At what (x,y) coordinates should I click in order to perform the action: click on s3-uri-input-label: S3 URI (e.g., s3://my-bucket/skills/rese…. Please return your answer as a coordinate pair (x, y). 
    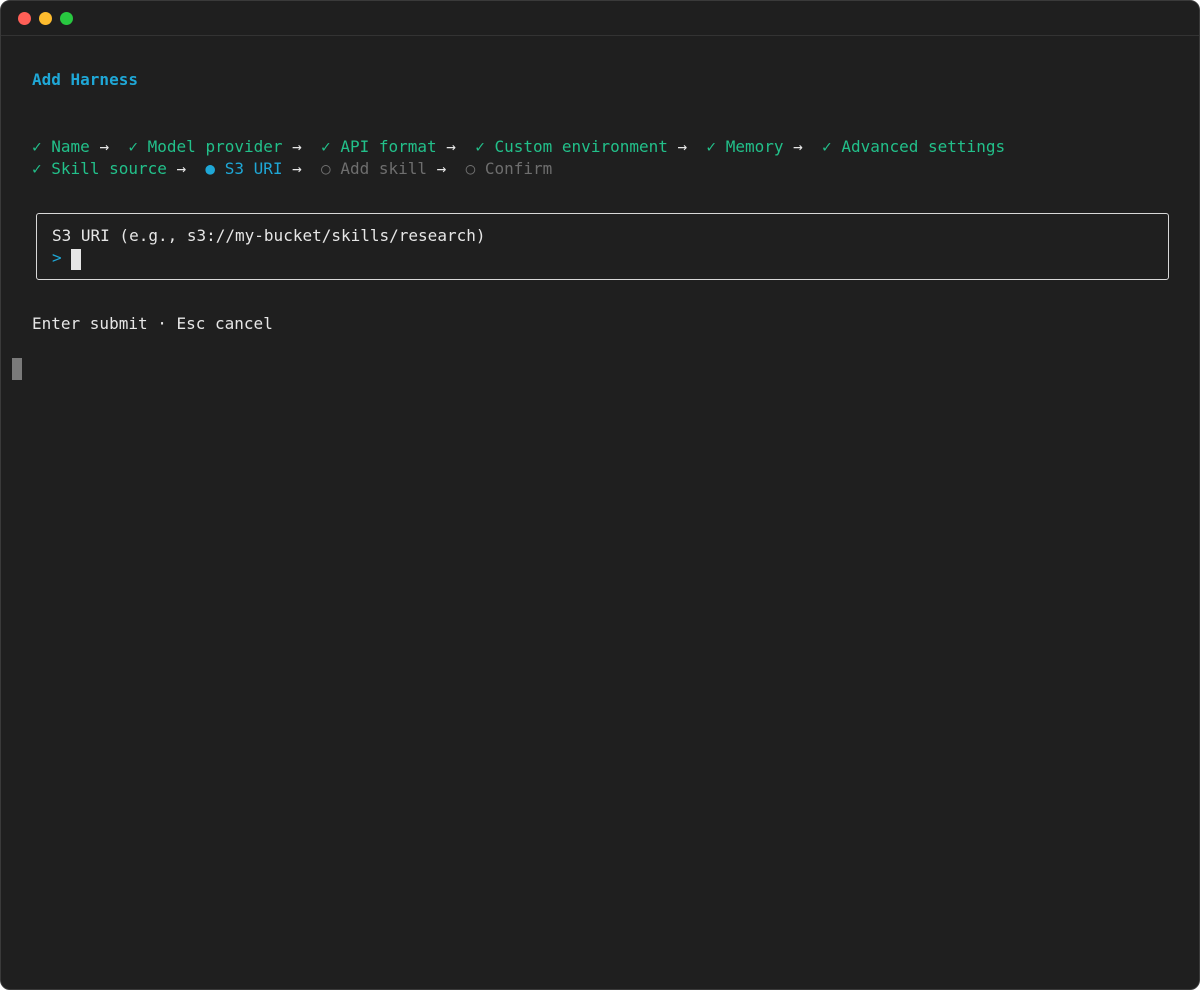
    Looking at the image, I should click on (269, 235).